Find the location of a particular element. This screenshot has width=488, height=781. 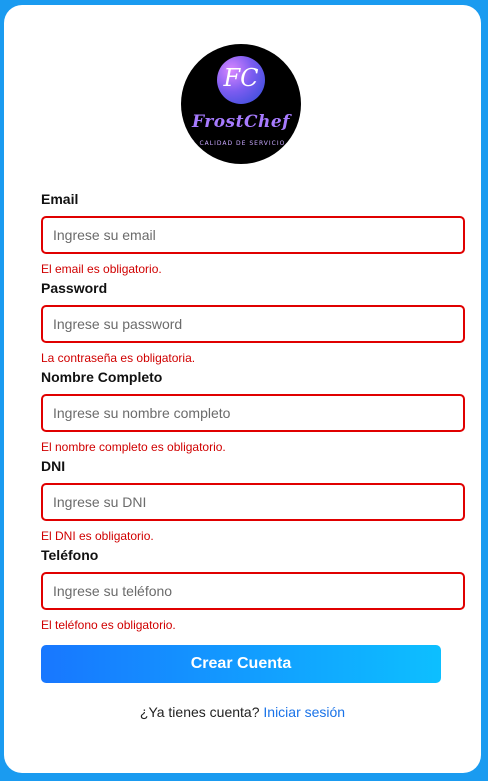

login-link: Iniciar sesión is located at coordinates (304, 712).